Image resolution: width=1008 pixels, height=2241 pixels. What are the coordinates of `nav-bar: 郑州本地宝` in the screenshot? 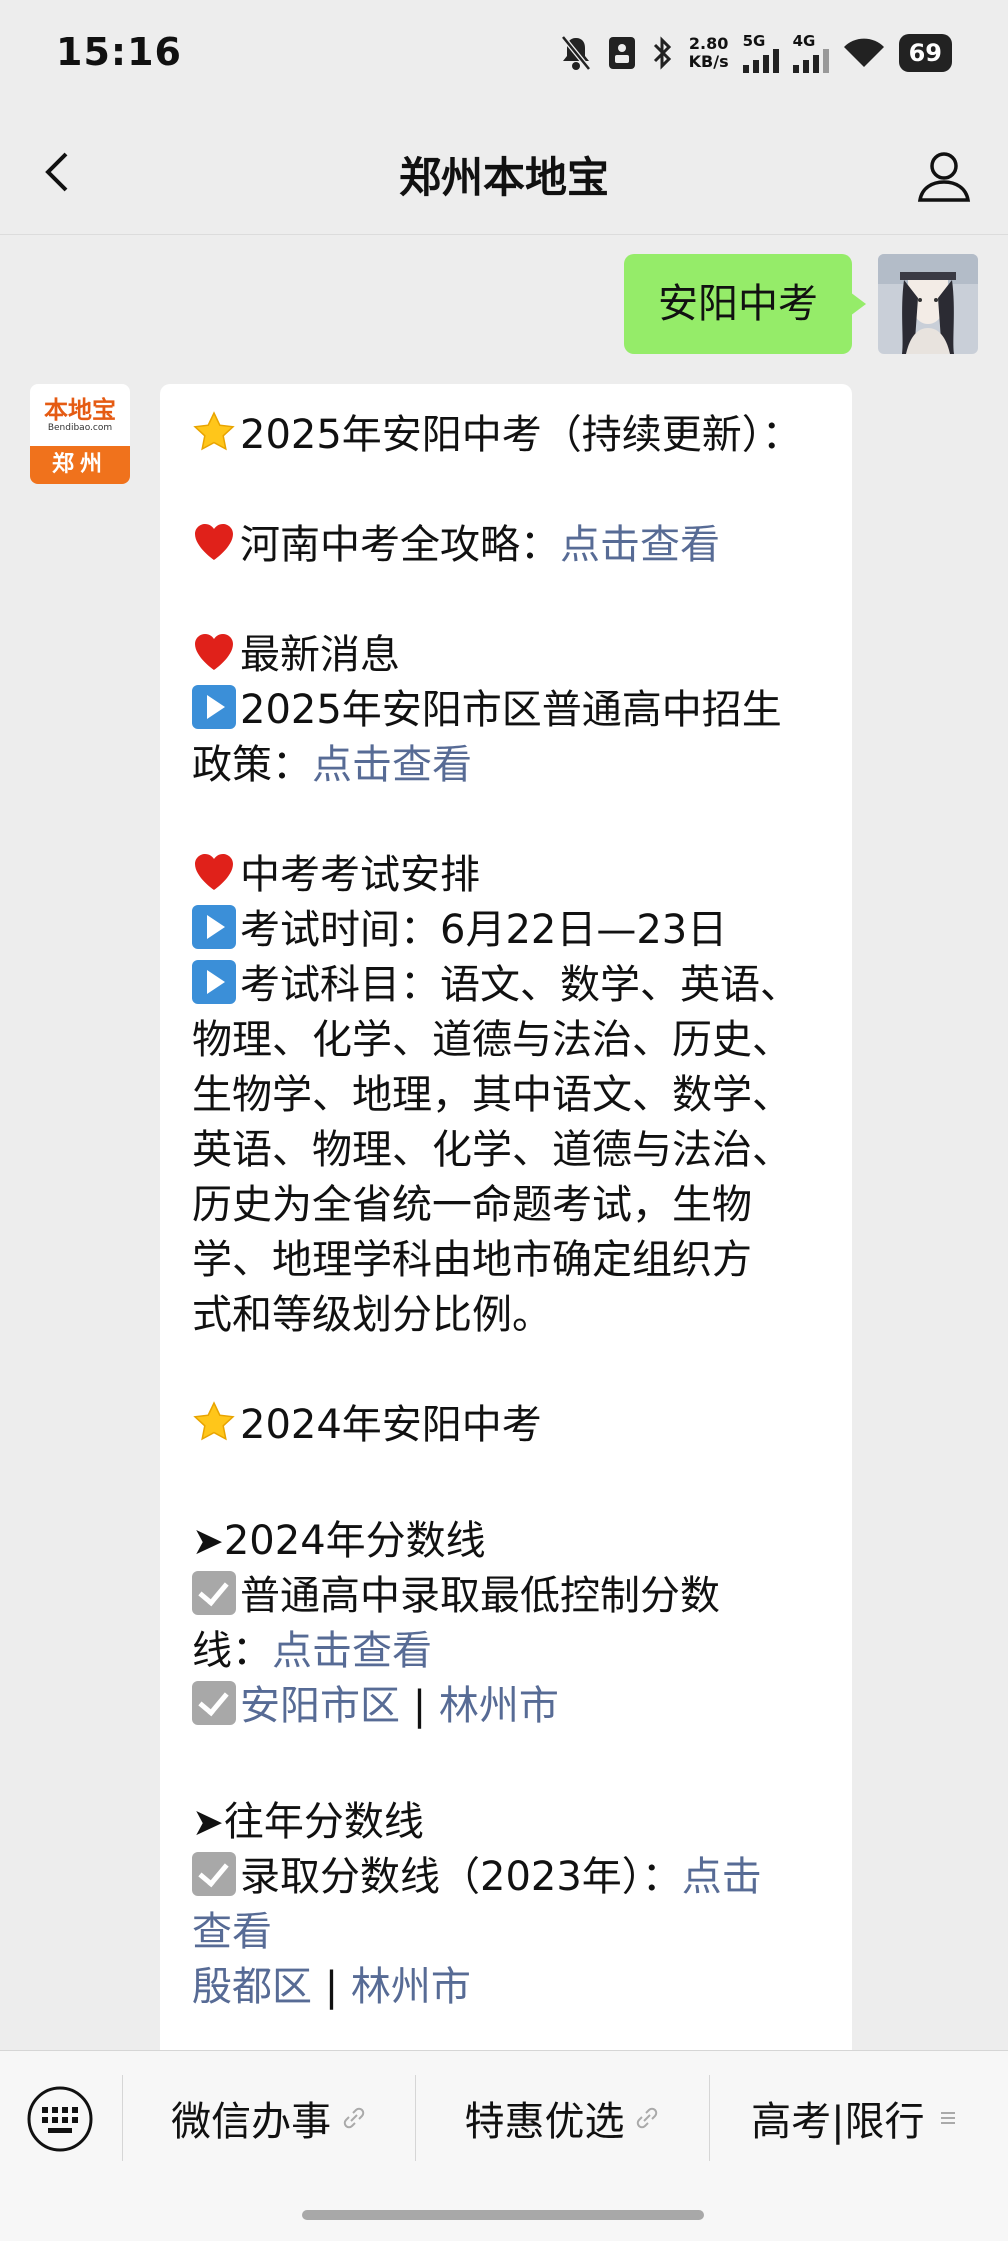 It's located at (504, 171).